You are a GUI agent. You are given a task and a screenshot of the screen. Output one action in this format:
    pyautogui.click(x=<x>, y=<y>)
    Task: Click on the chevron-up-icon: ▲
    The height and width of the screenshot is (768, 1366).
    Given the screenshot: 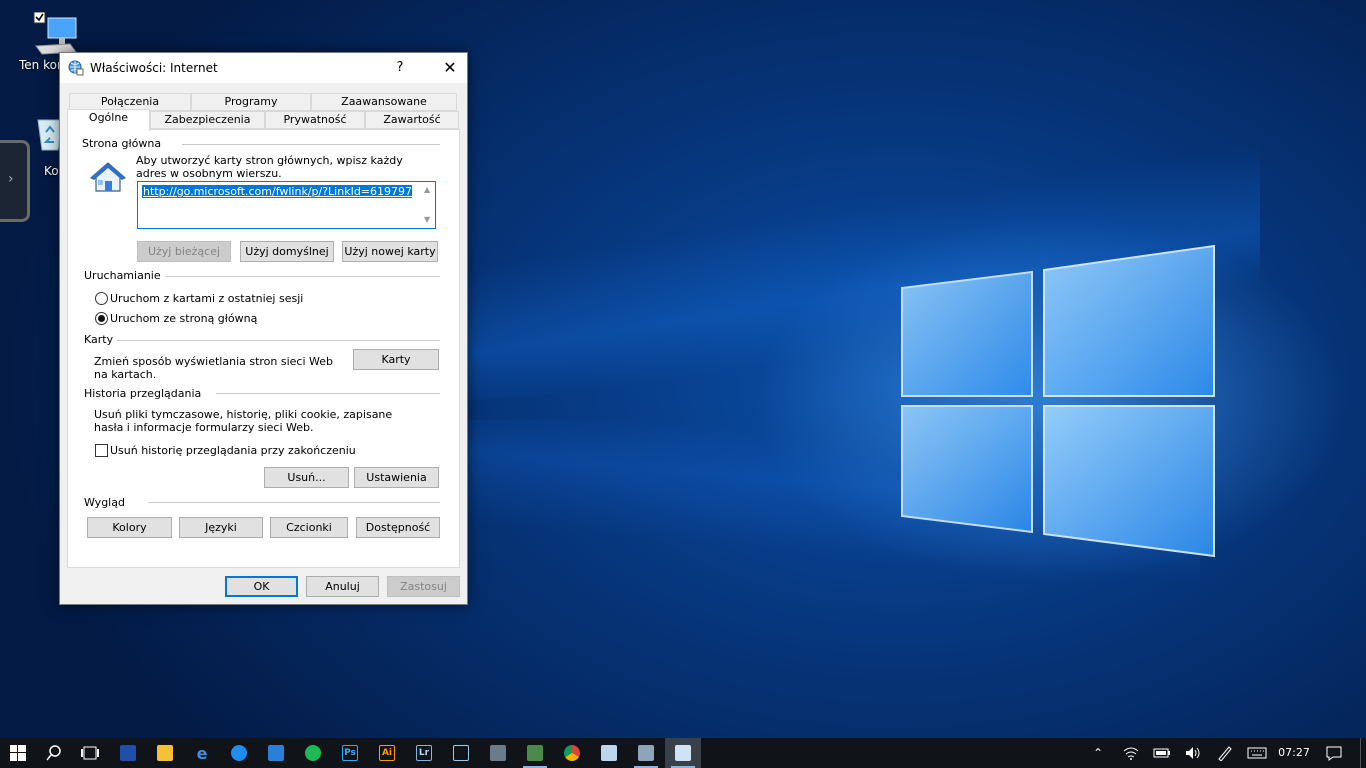 What is the action you would take?
    pyautogui.click(x=427, y=189)
    